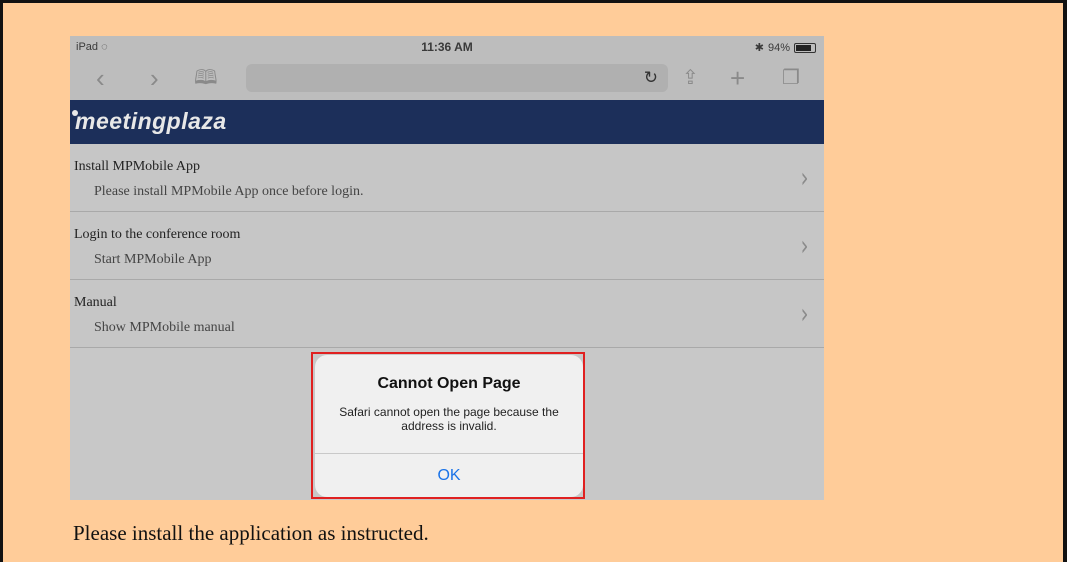 The height and width of the screenshot is (562, 1071). Describe the element at coordinates (791, 78) in the screenshot. I see `tabs-icon: ❐` at that location.